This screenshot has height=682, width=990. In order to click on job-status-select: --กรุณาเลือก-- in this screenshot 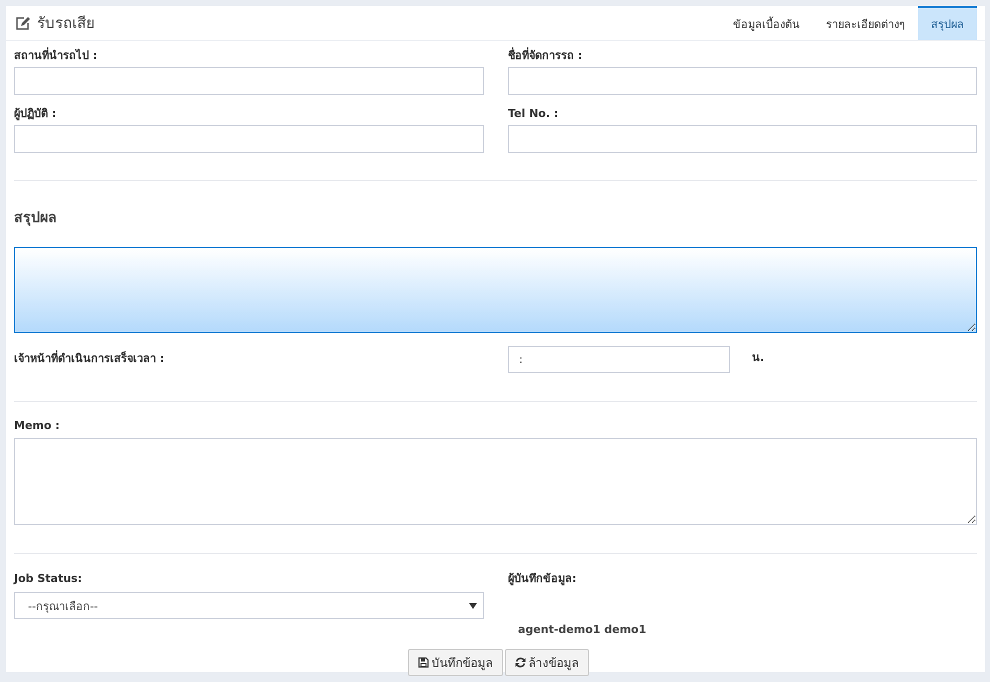, I will do `click(249, 605)`.